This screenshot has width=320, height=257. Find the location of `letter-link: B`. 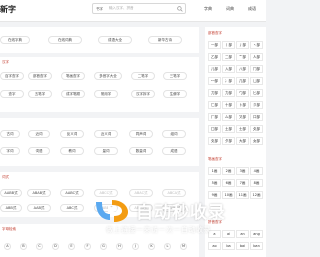

letter-link: B is located at coordinates (23, 246).